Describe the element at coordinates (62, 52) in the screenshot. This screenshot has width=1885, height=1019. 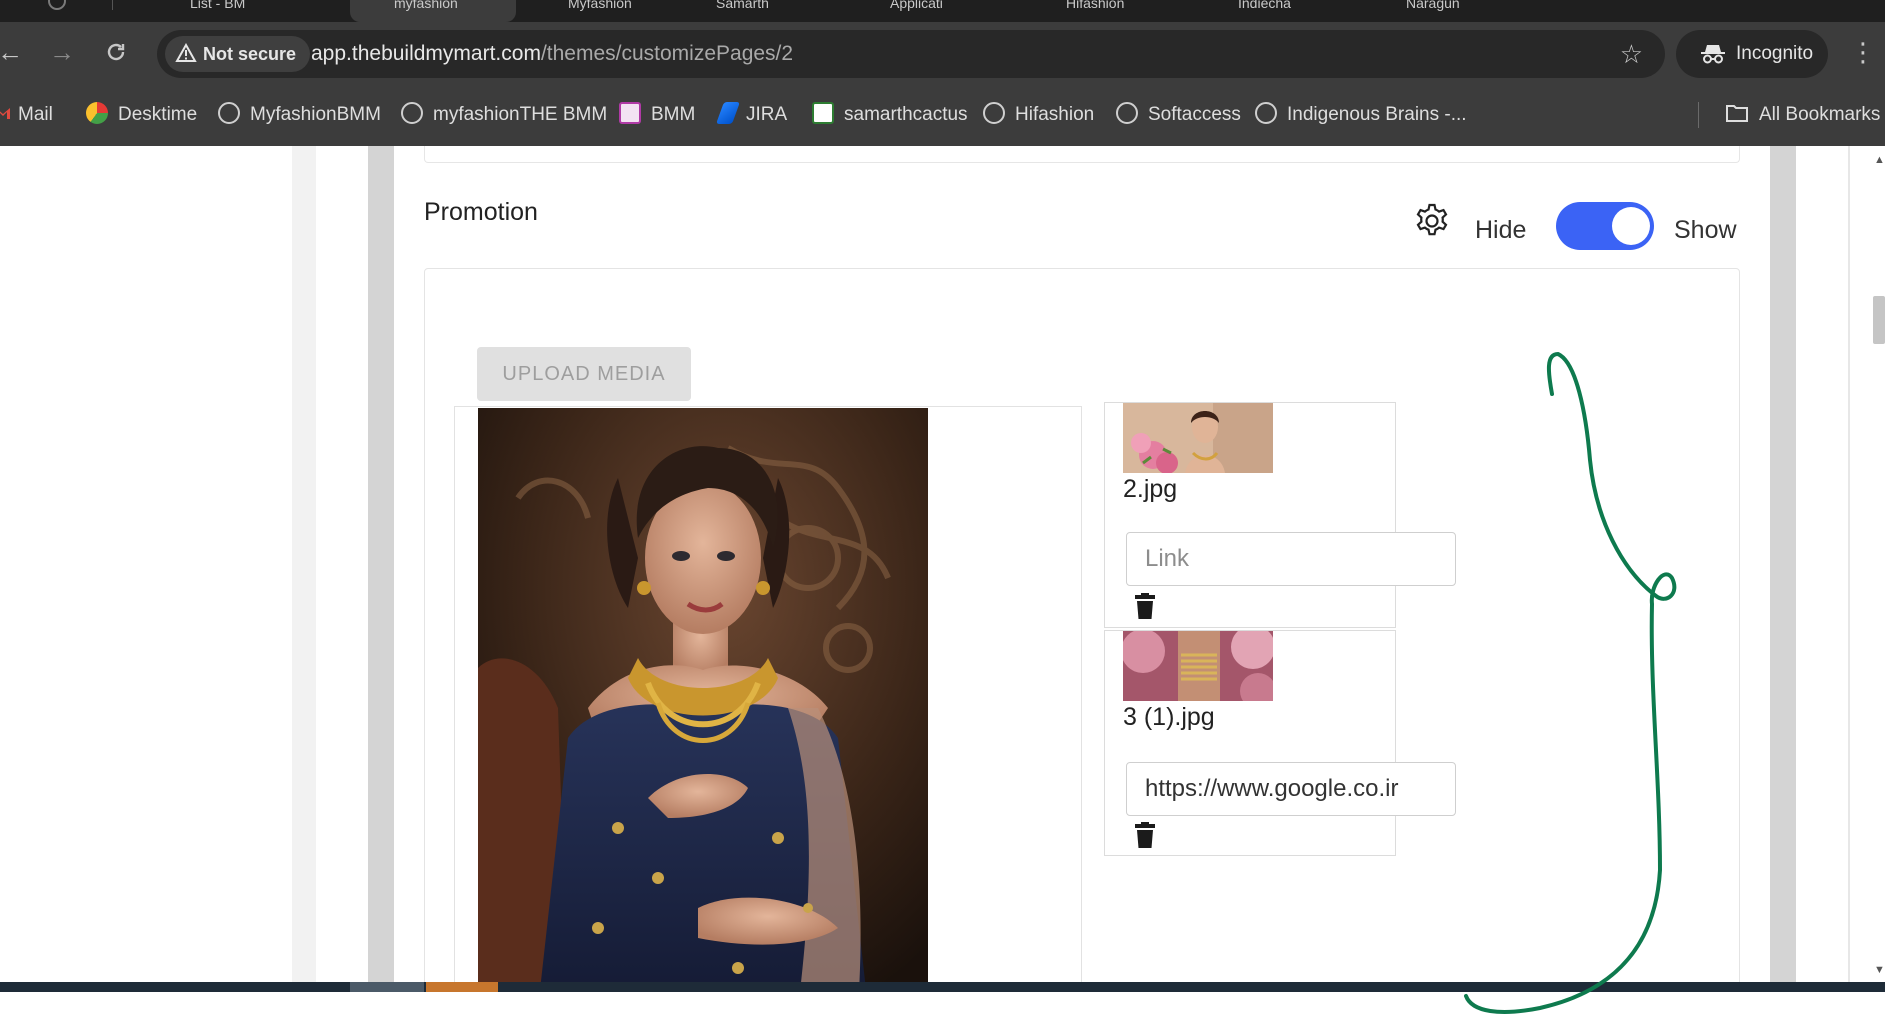
I see `forward-arrow-icon: →` at that location.